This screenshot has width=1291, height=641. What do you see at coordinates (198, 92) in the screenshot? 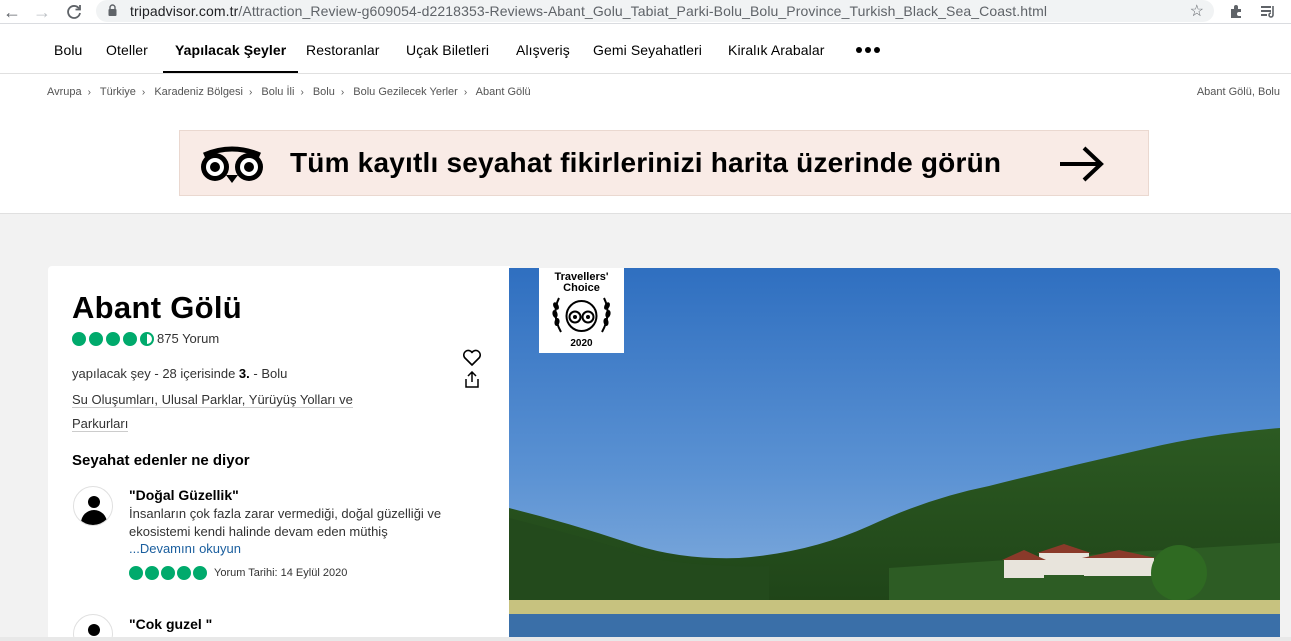
I see `breadcrumb-item: Karadeniz Bölgesi` at bounding box center [198, 92].